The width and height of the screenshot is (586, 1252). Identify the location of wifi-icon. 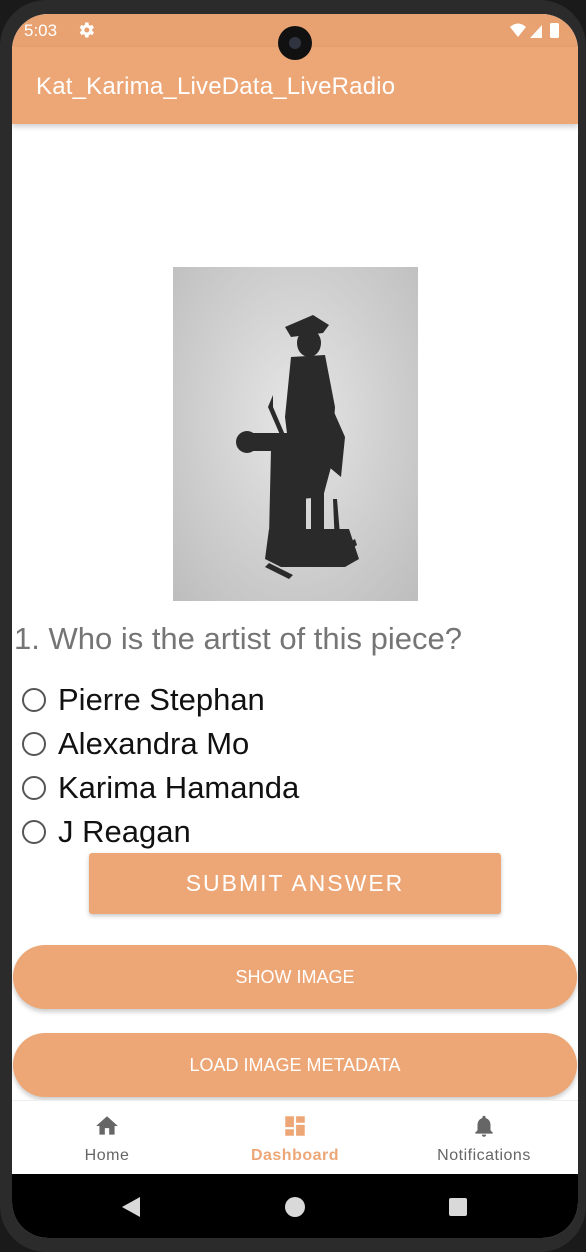
(518, 30).